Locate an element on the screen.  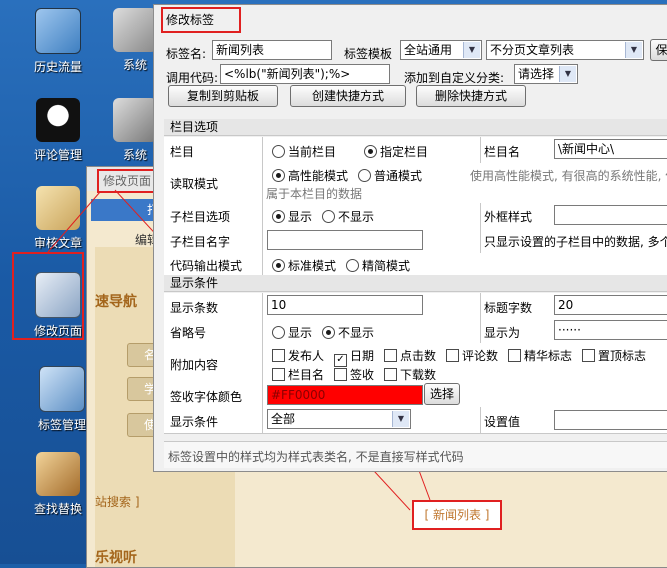
delete-shortcut-button: 删除快捷方式 is located at coordinates (471, 96).